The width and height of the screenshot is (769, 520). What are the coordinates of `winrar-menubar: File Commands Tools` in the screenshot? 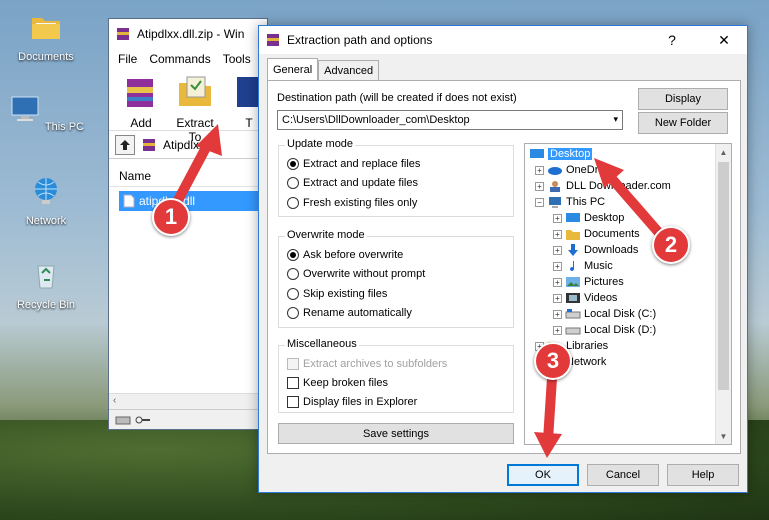 It's located at (188, 59).